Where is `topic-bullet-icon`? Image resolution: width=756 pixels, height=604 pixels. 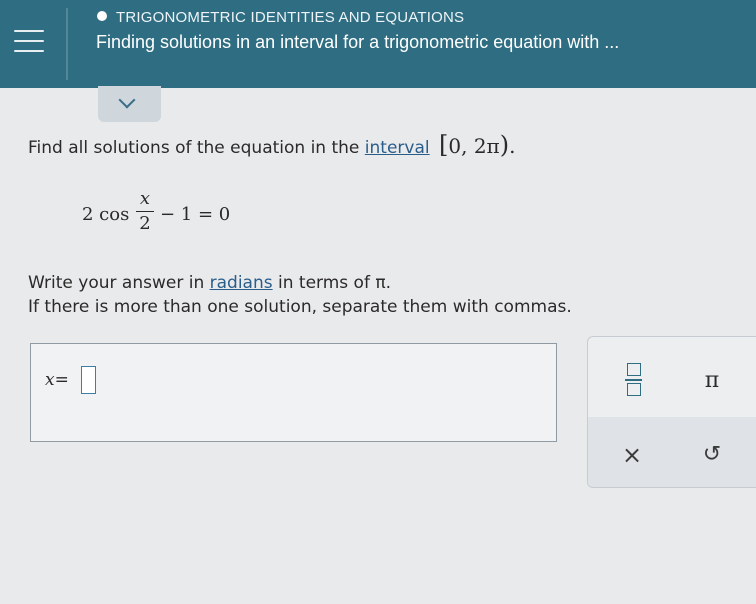
topic-bullet-icon is located at coordinates (102, 16).